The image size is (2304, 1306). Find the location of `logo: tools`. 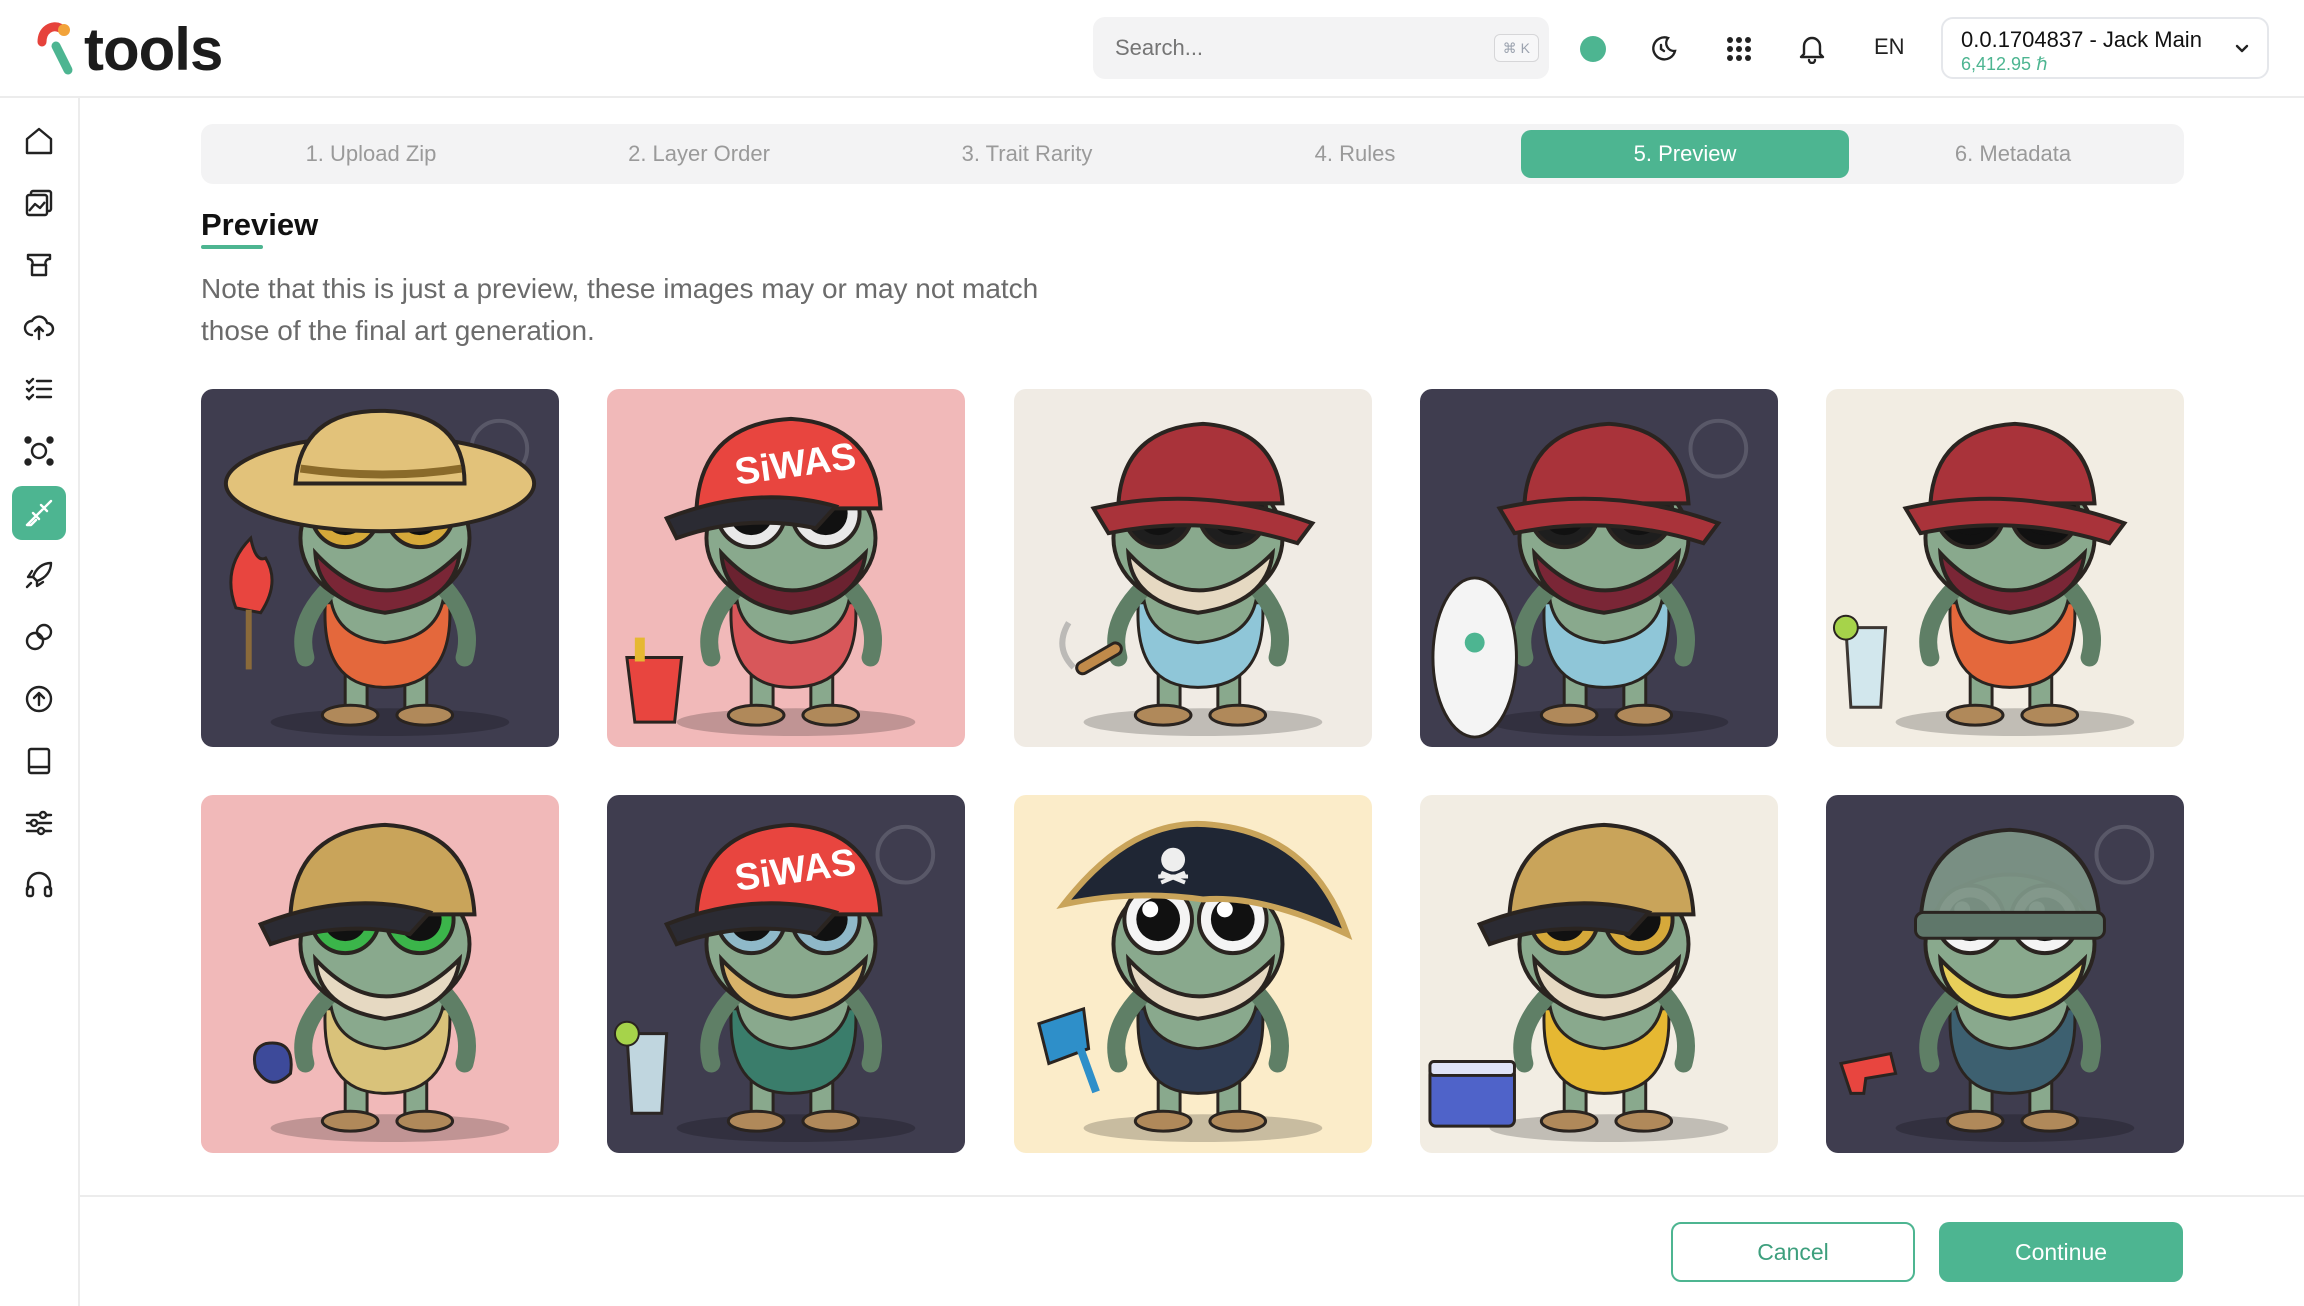

logo: tools is located at coordinates (128, 49).